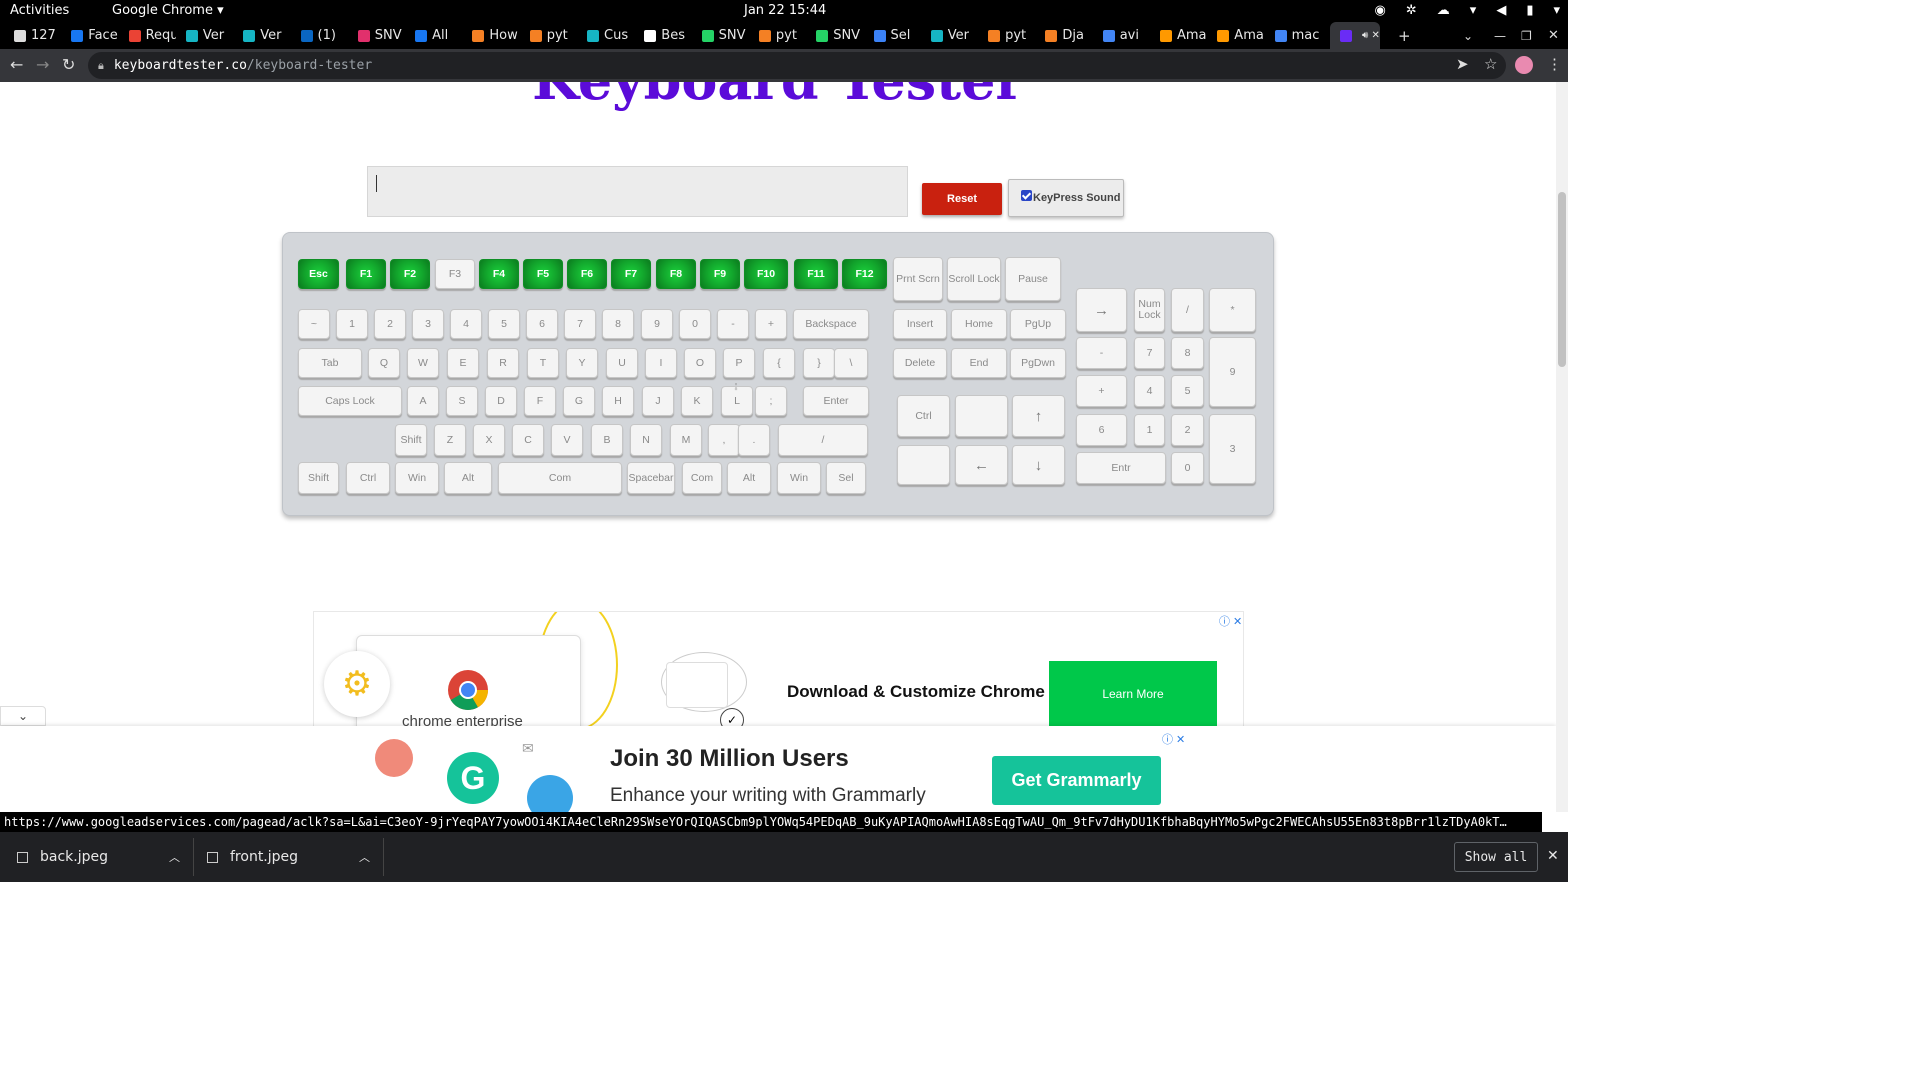  Describe the element at coordinates (450, 440) in the screenshot. I see `key: Z` at that location.